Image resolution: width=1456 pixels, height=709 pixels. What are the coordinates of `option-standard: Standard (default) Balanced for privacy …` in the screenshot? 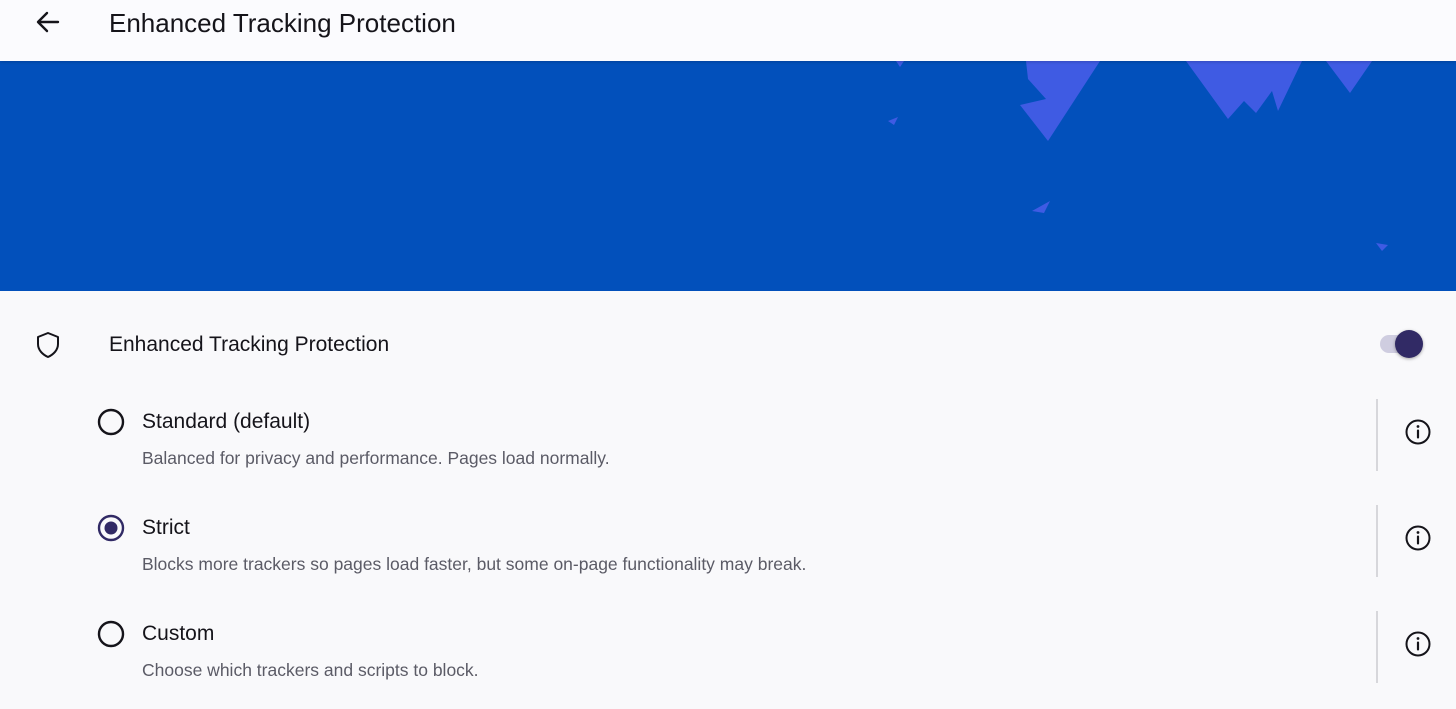 It's located at (728, 447).